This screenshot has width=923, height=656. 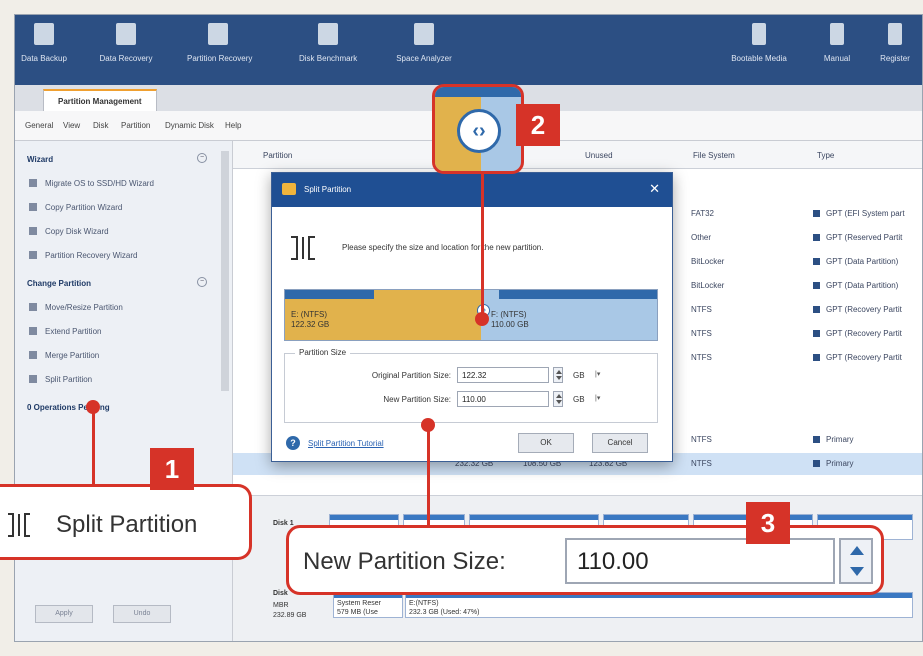 I want to click on zoom-callout-split-handle: ‹›, so click(x=478, y=129).